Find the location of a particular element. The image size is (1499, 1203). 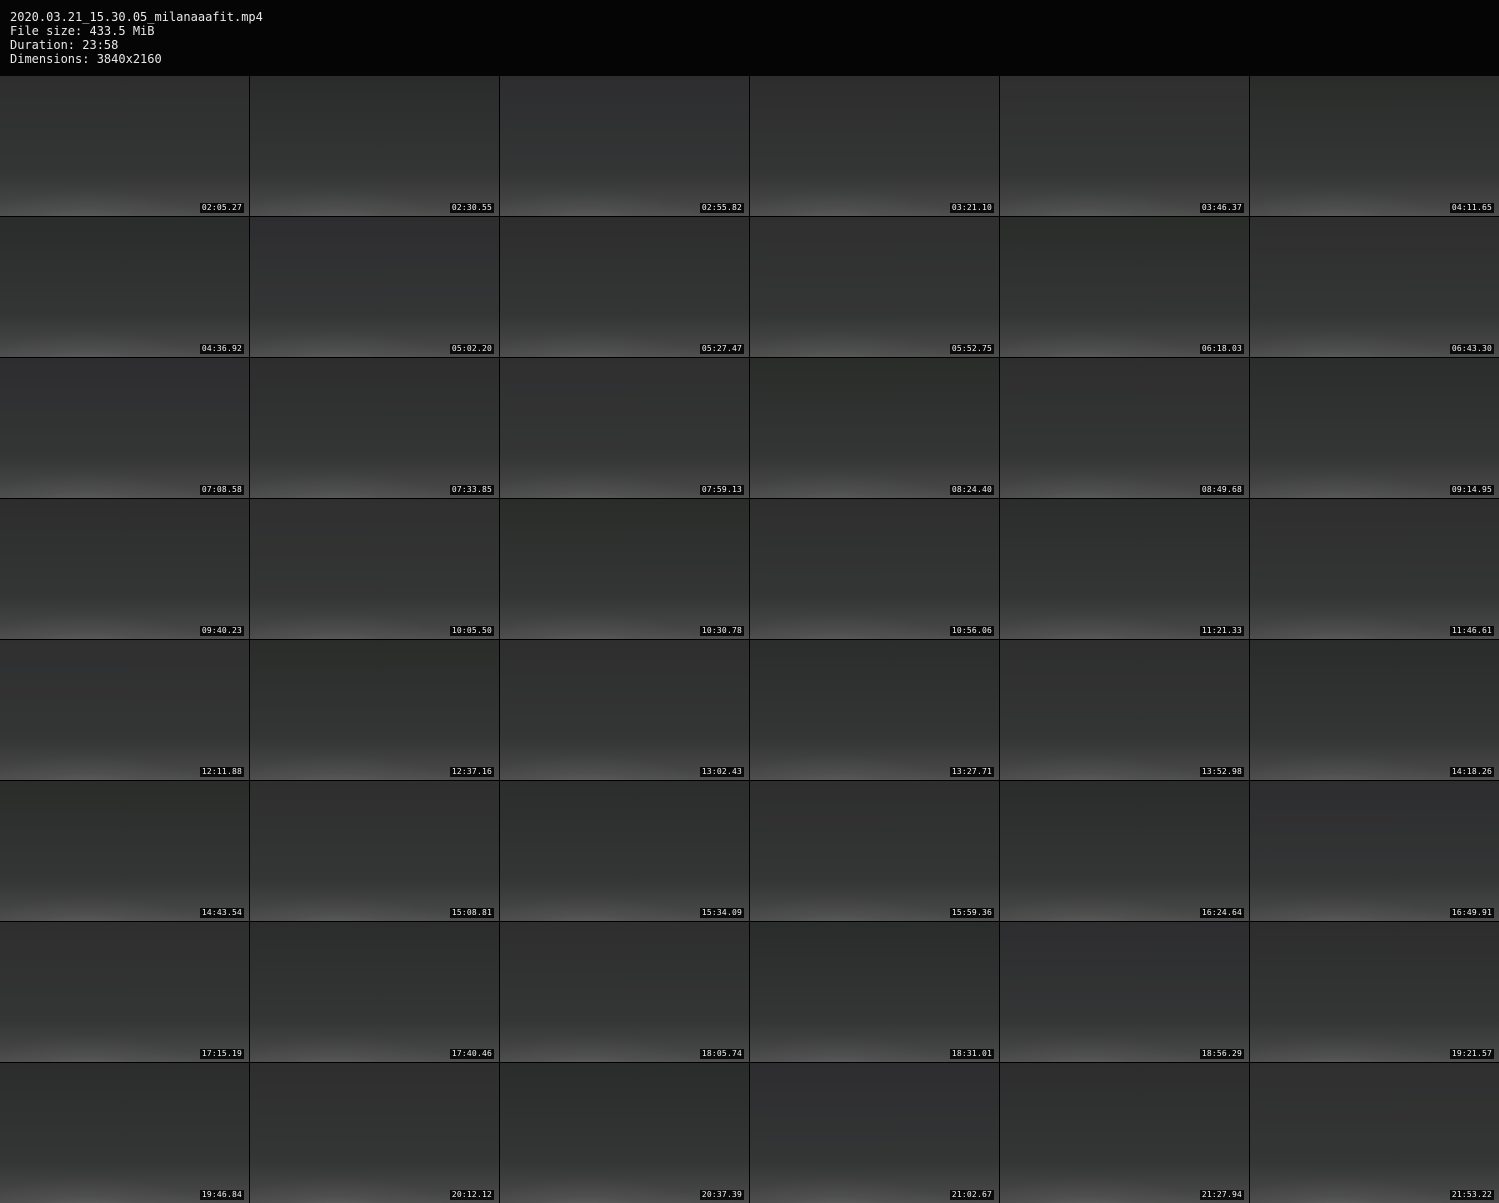

thumbnail-timestamp: 03:21.10 is located at coordinates (971, 208).